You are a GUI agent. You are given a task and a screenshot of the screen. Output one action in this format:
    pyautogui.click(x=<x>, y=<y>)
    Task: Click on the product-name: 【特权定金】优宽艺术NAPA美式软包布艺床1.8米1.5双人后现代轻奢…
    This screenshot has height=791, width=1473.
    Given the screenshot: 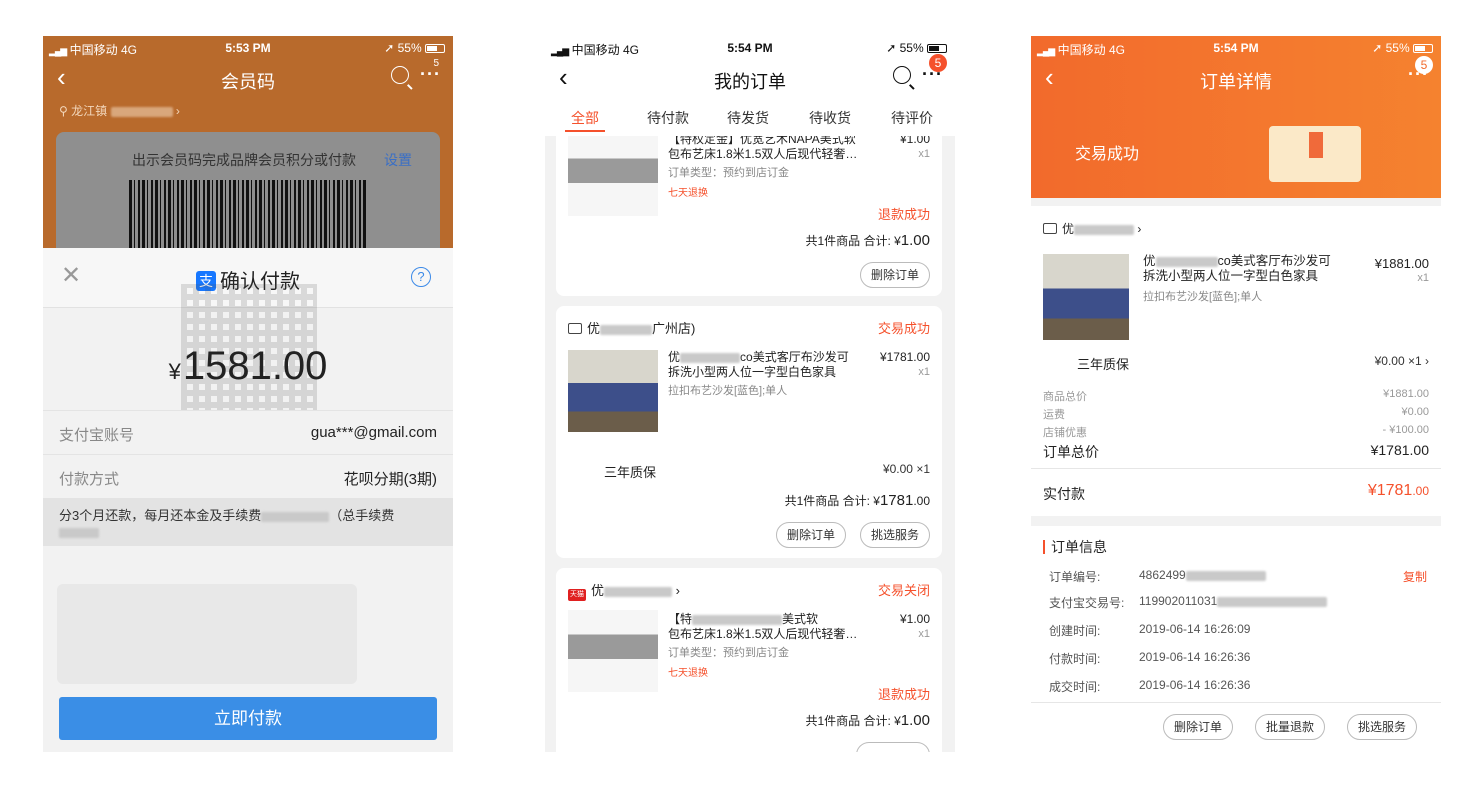 What is the action you would take?
    pyautogui.click(x=763, y=149)
    